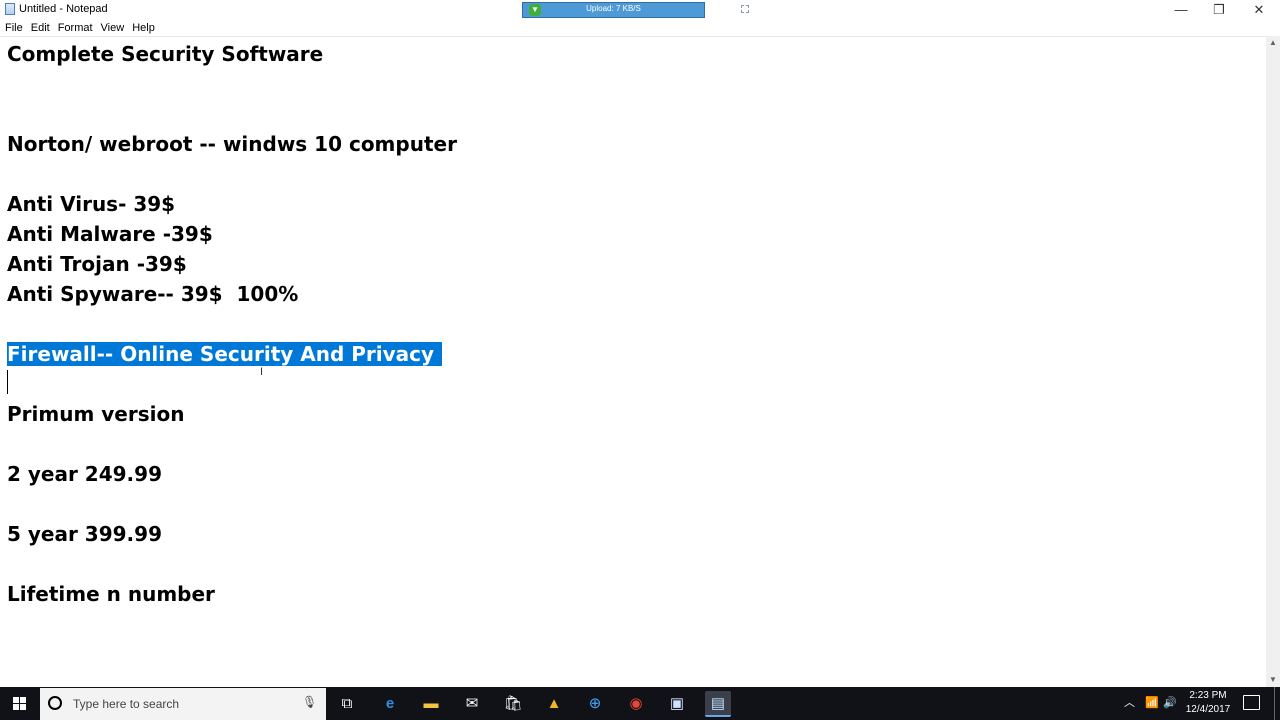 Image resolution: width=1280 pixels, height=720 pixels. Describe the element at coordinates (1274, 703) in the screenshot. I see `show-desktop-button` at that location.